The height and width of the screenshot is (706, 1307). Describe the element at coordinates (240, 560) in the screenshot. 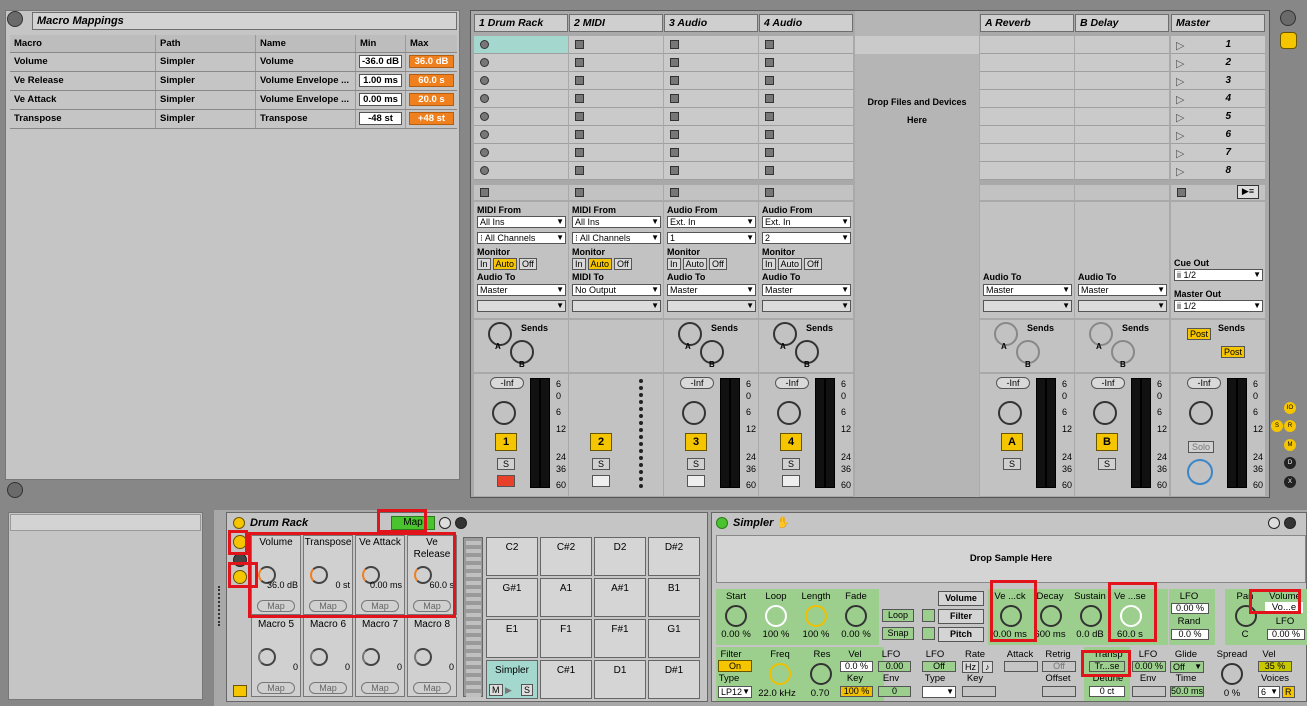

I see `show-chain-list-icon` at that location.